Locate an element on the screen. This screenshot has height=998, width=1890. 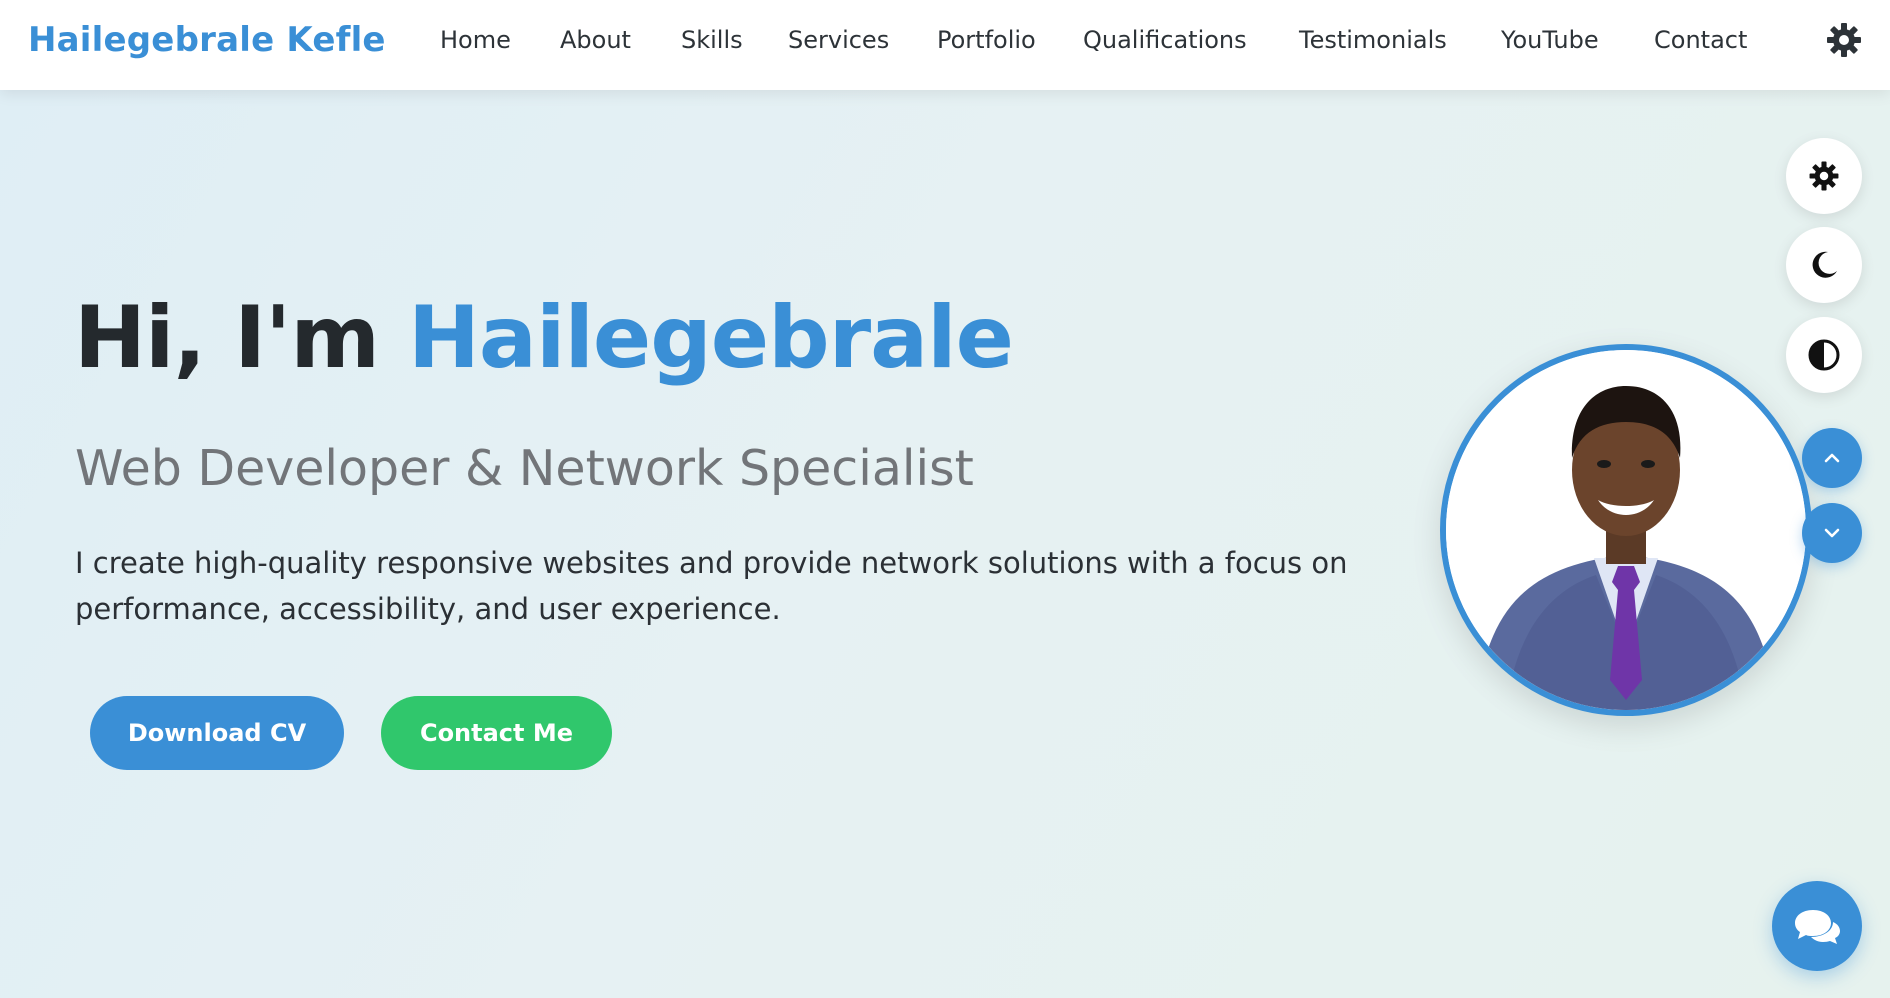
profile-photo is located at coordinates (1626, 530).